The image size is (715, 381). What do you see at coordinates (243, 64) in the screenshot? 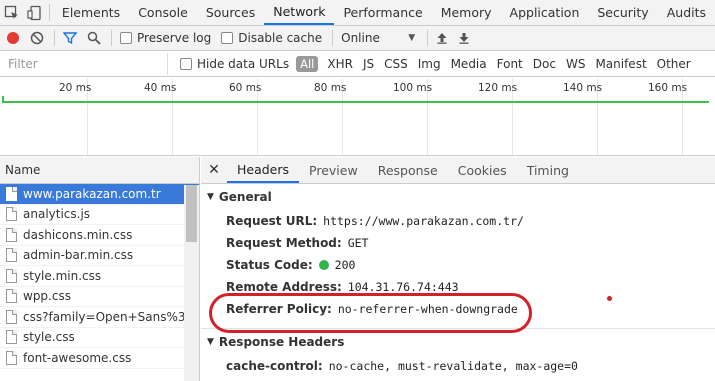
I see `hide-data-urls-label: Hide data URLs` at bounding box center [243, 64].